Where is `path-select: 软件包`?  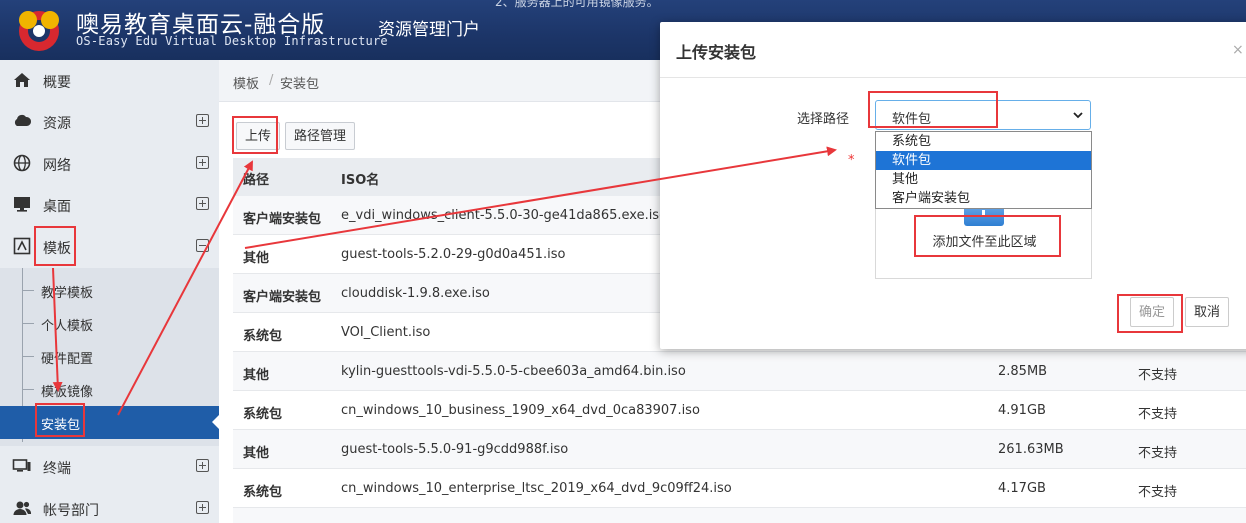 path-select: 软件包 is located at coordinates (983, 115).